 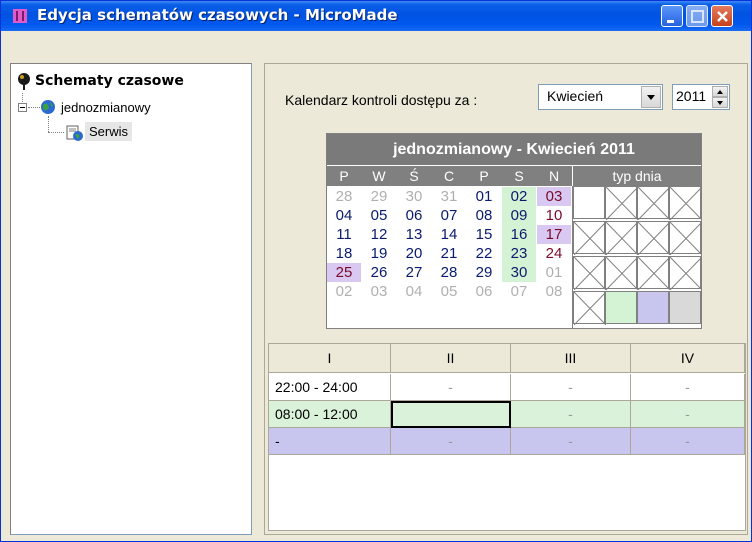 I want to click on calendar-header: jednozmianowy - Kwiecień 2011, so click(x=514, y=149).